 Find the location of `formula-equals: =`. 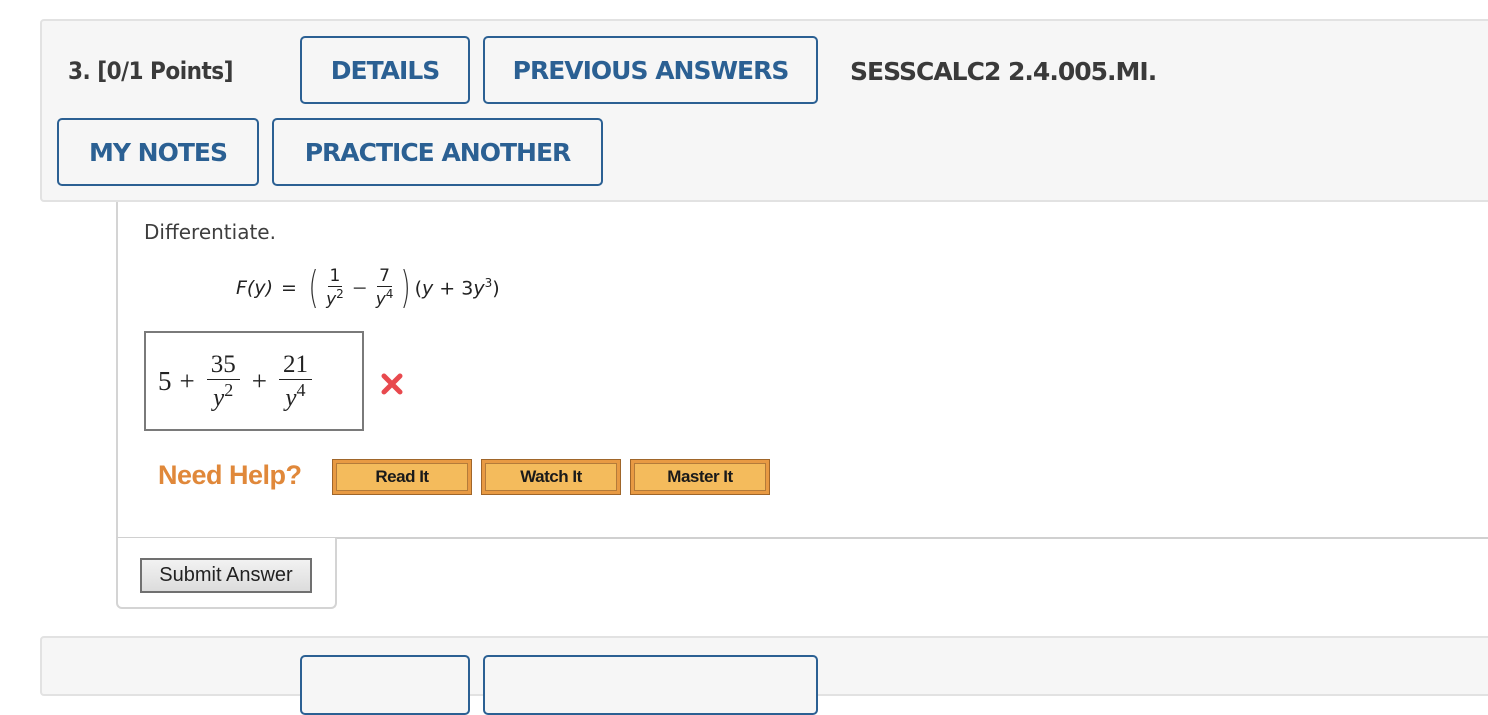

formula-equals: = is located at coordinates (289, 288).